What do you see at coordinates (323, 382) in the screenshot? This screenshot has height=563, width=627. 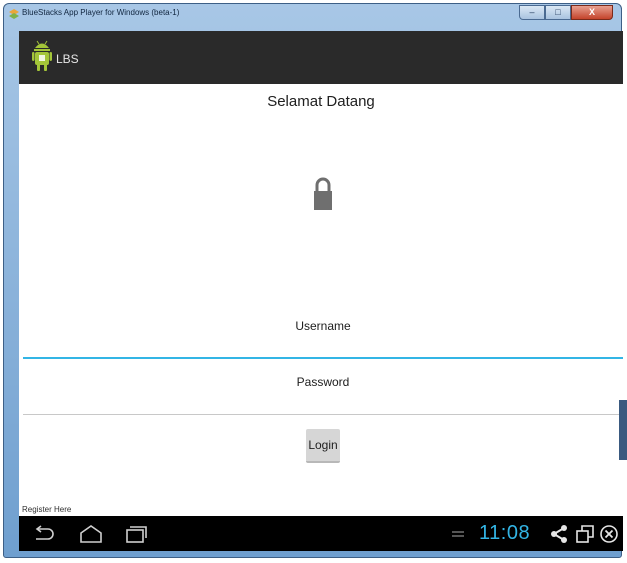 I see `password-value: Password` at bounding box center [323, 382].